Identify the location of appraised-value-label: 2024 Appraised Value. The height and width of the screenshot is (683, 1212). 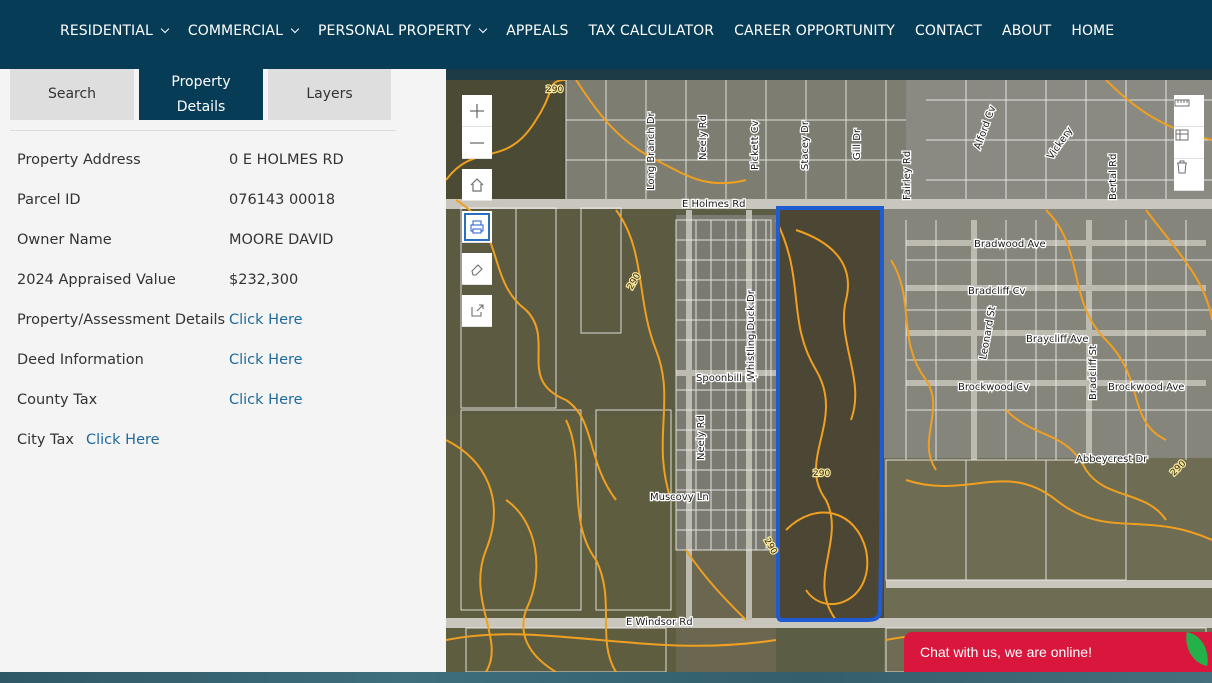
(96, 280).